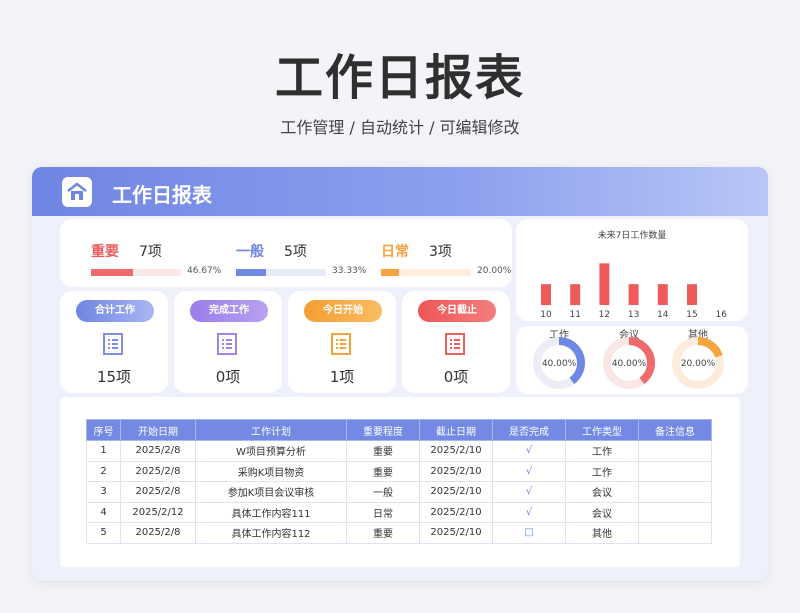  What do you see at coordinates (103, 451) in the screenshot?
I see `table-cell: 1` at bounding box center [103, 451].